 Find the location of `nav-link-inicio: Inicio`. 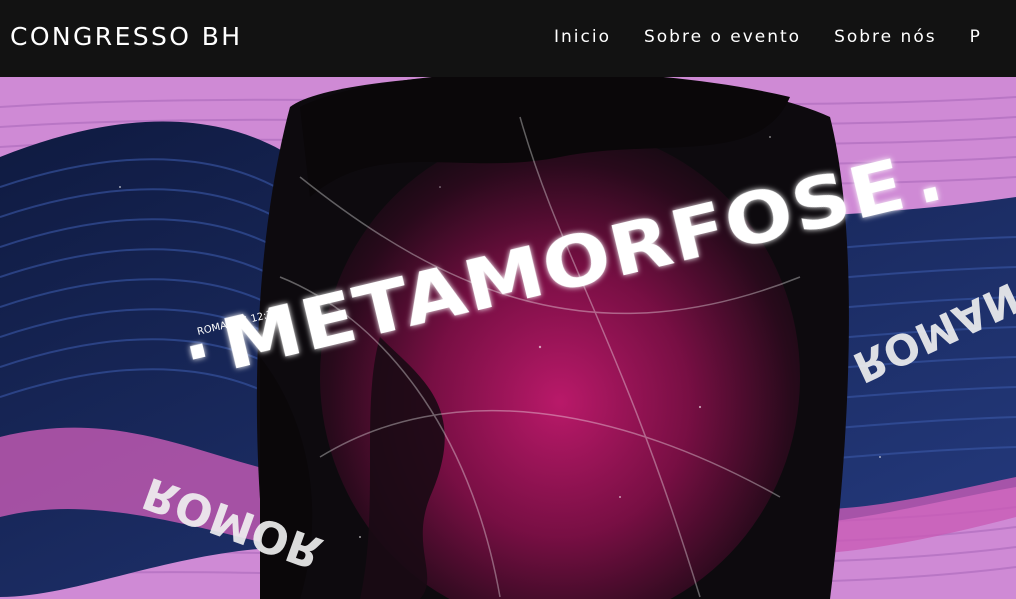

nav-link-inicio: Inicio is located at coordinates (582, 37).